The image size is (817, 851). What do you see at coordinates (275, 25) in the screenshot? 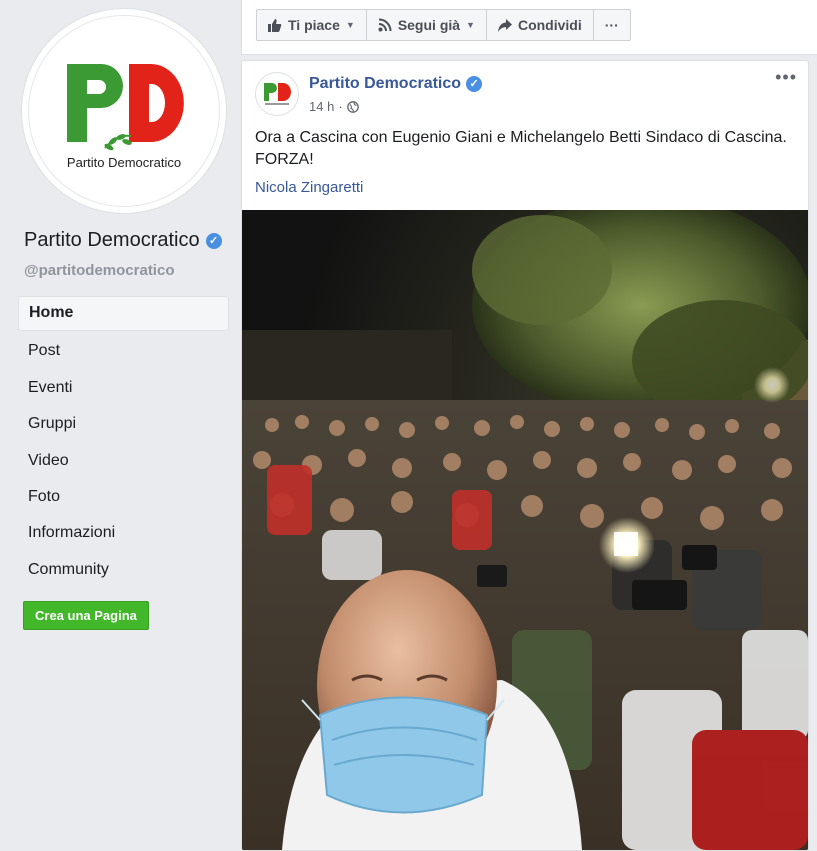
I see `thumbs-up-icon` at bounding box center [275, 25].